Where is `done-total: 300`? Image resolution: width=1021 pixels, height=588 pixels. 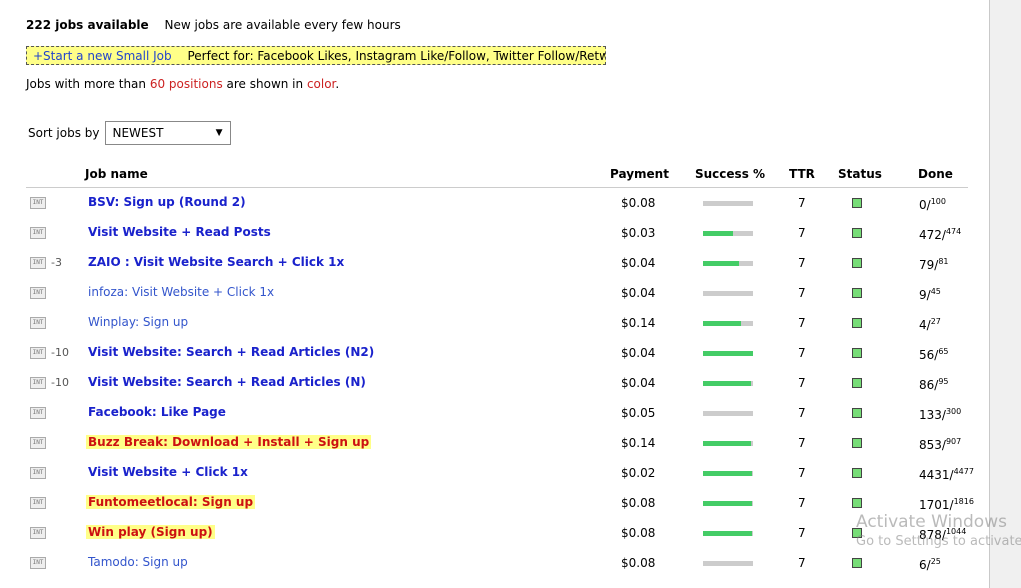
done-total: 300 is located at coordinates (953, 411).